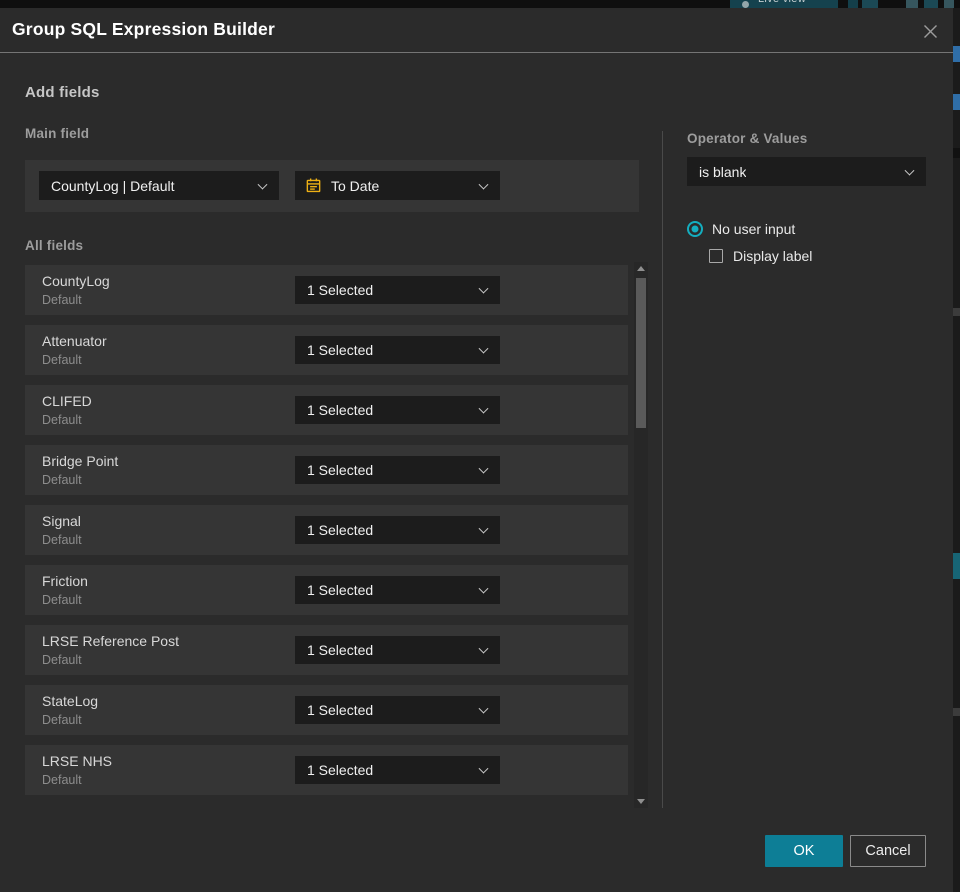 The width and height of the screenshot is (960, 892). Describe the element at coordinates (110, 641) in the screenshot. I see `field-name: LRSE Reference Post` at that location.